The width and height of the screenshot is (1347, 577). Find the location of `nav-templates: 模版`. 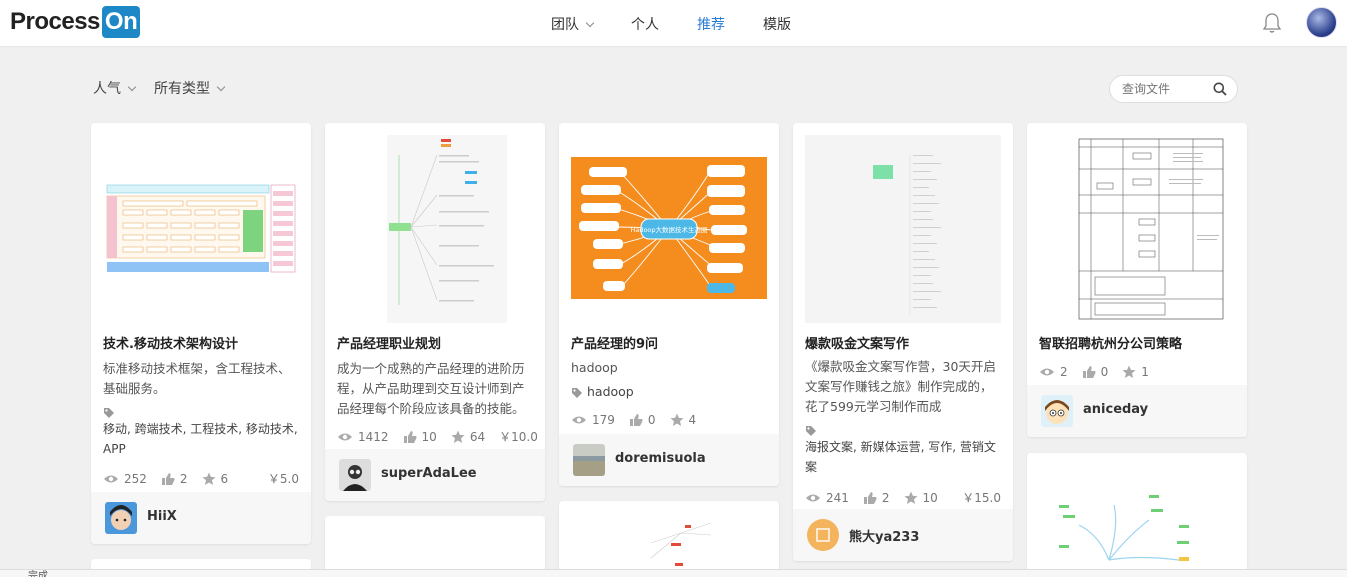

nav-templates: 模版 is located at coordinates (777, 24).